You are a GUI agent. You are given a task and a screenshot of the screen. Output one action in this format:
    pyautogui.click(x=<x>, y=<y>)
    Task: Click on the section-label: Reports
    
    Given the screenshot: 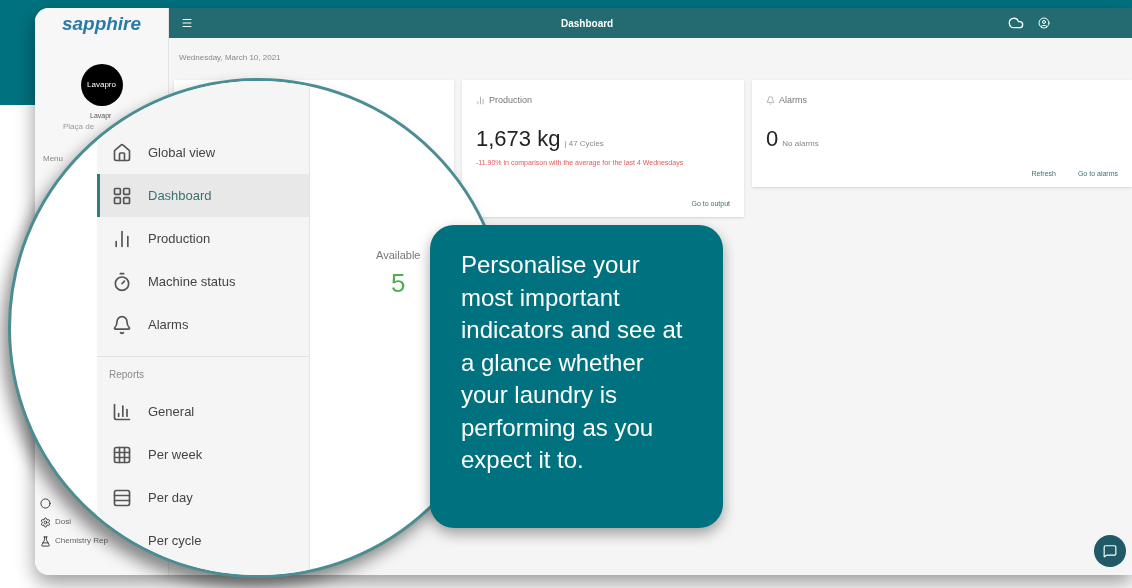 What is the action you would take?
    pyautogui.click(x=126, y=375)
    